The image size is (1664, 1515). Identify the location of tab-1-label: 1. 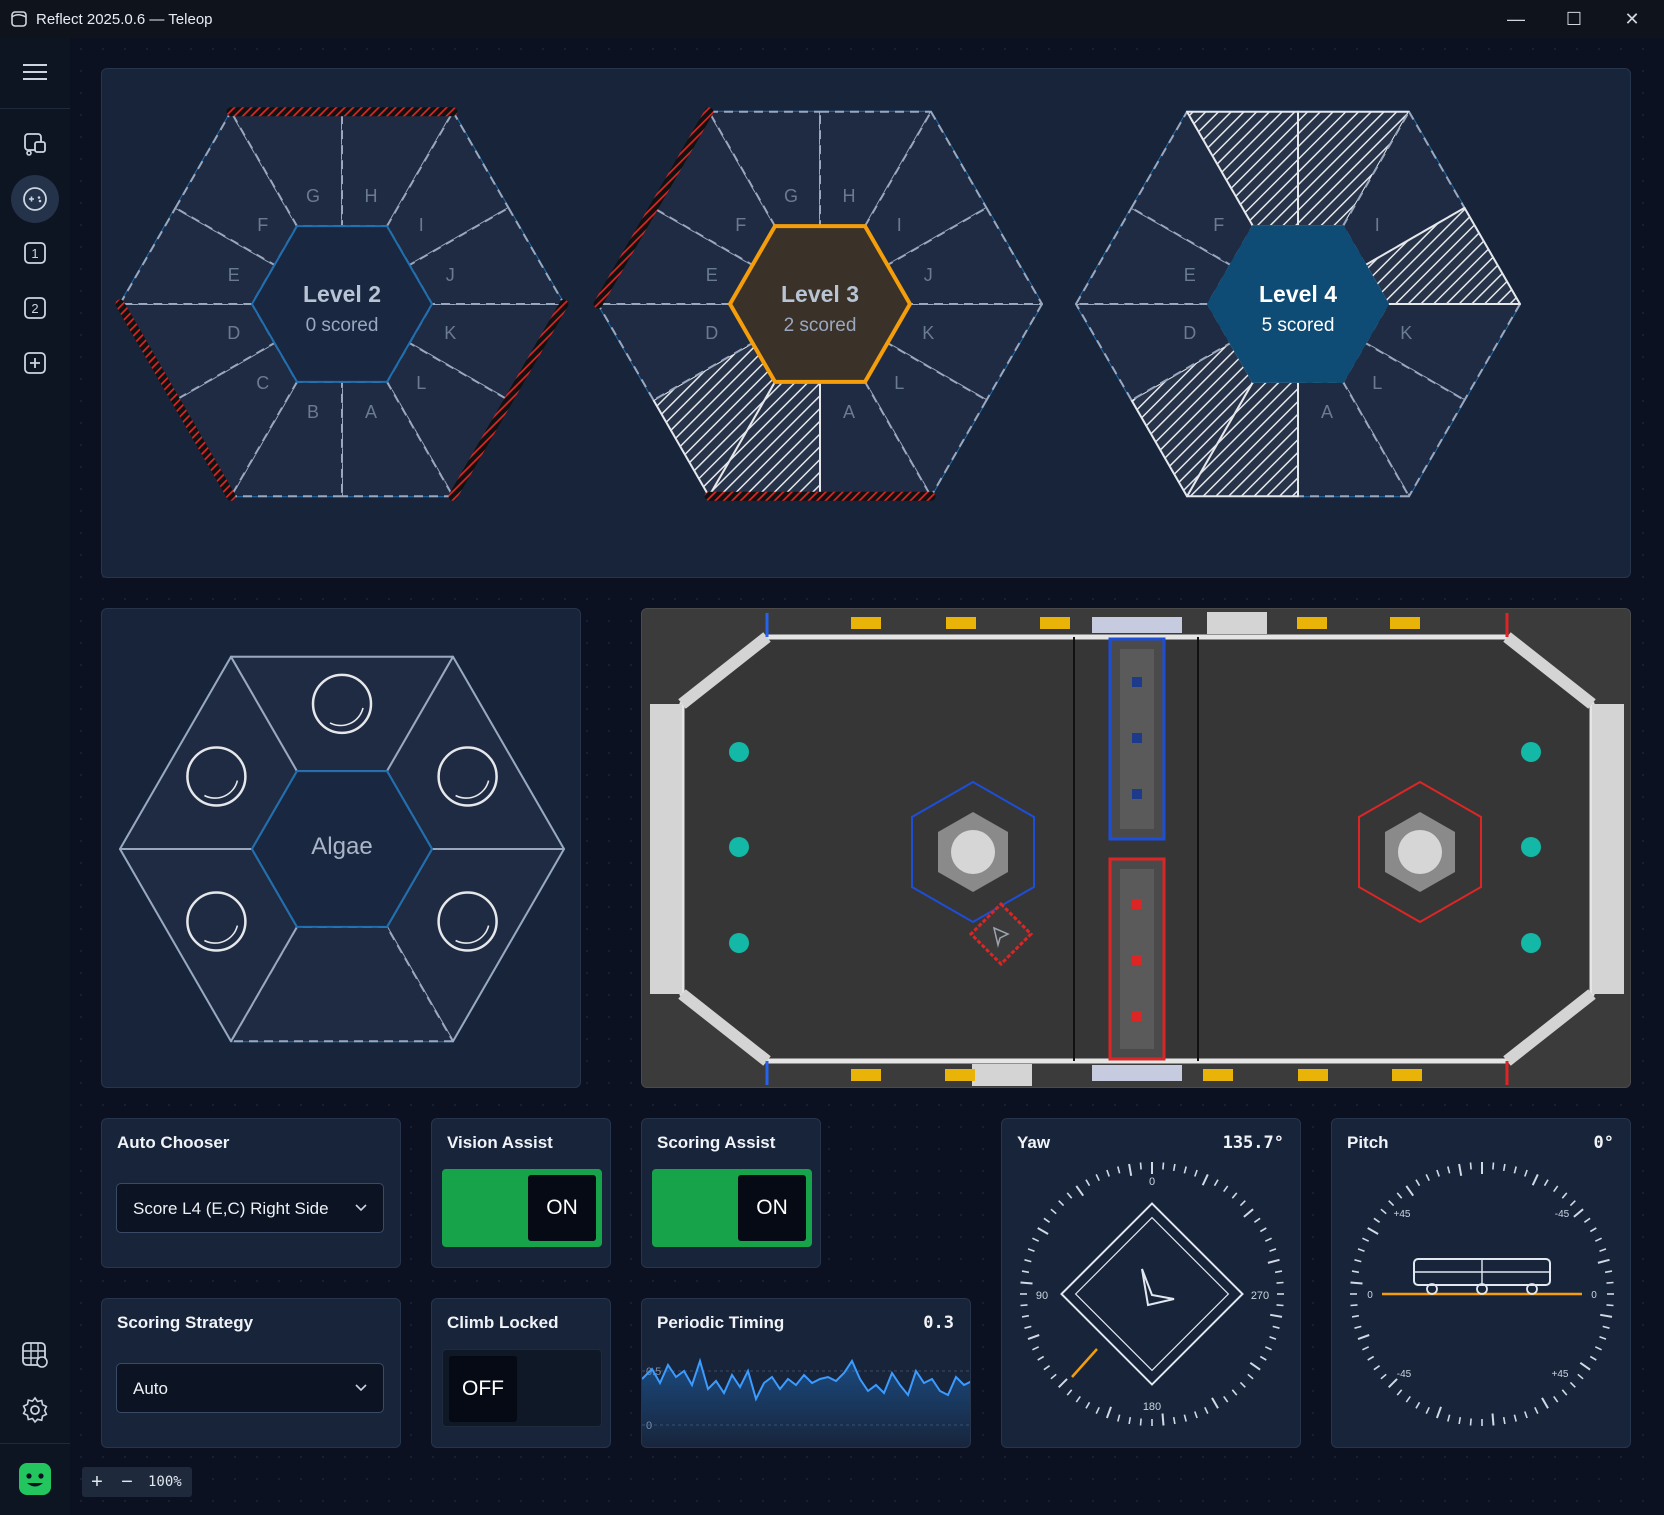
(34, 253).